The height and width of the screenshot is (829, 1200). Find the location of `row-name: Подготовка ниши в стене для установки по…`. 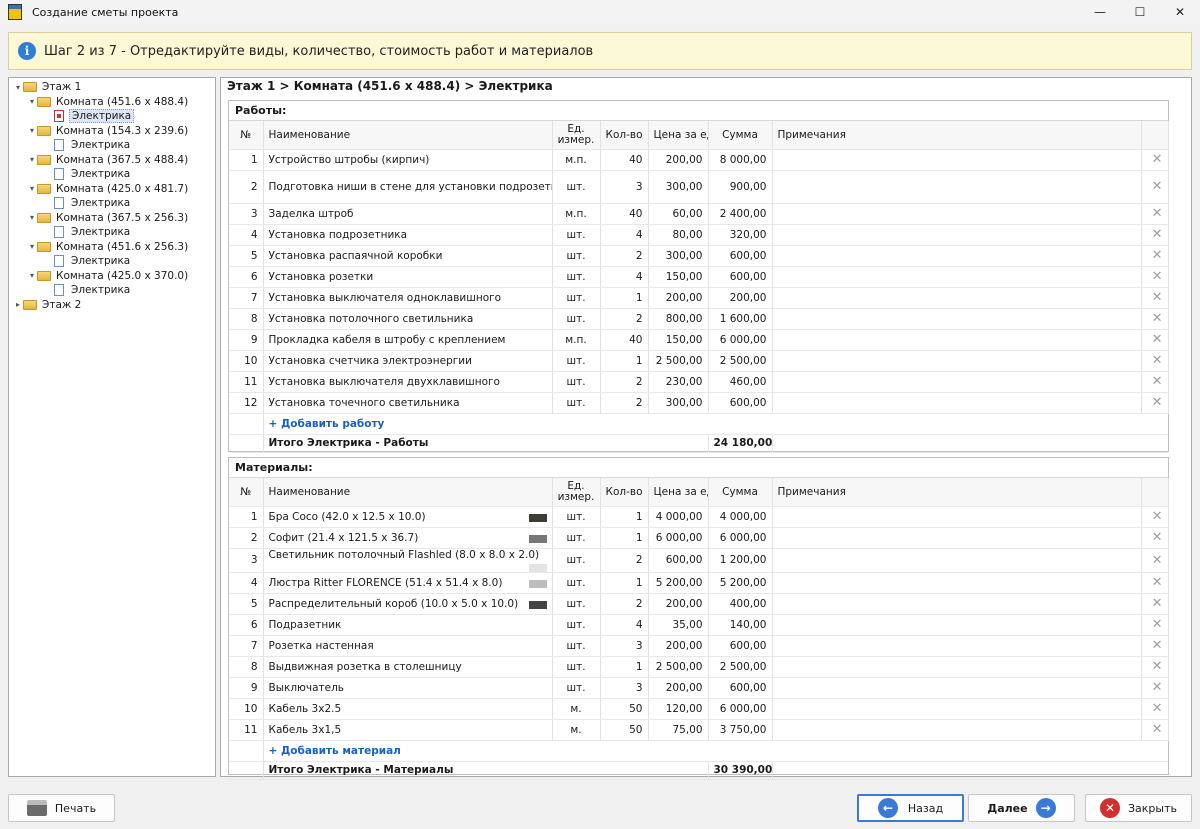

row-name: Подготовка ниши в стене для установки по… is located at coordinates (408, 187).